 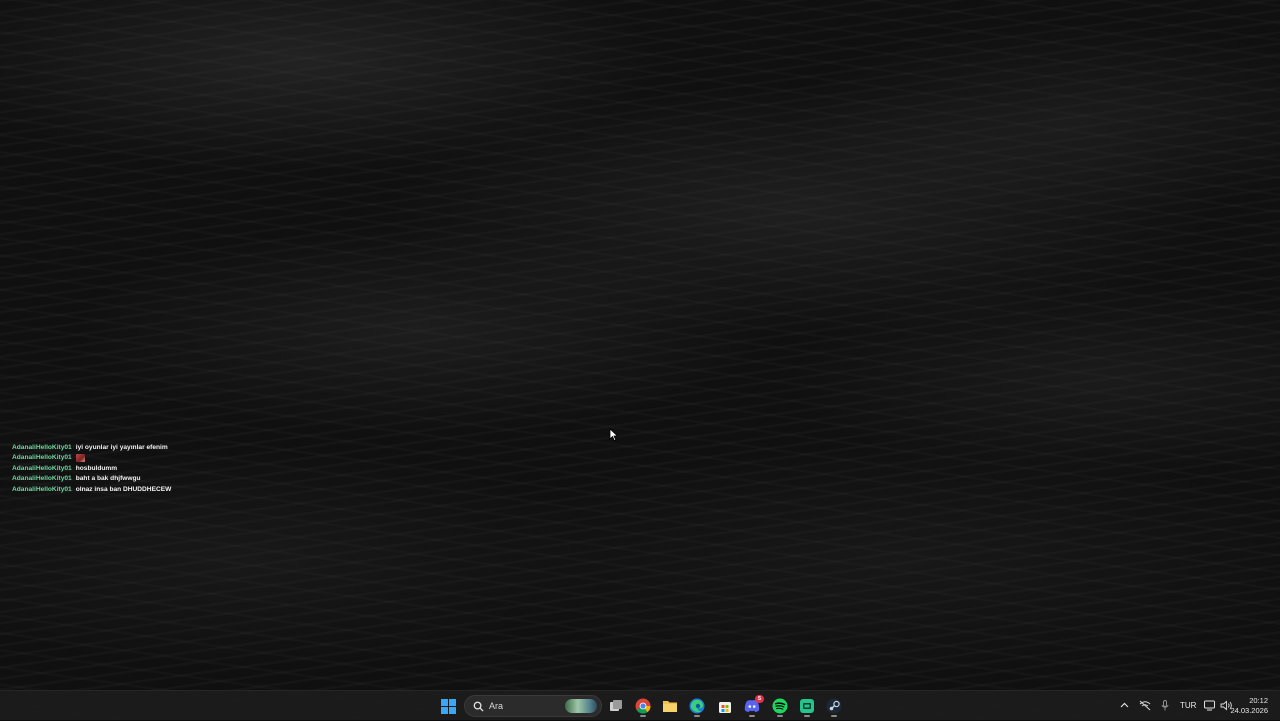 I want to click on spotify-icon, so click(x=780, y=706).